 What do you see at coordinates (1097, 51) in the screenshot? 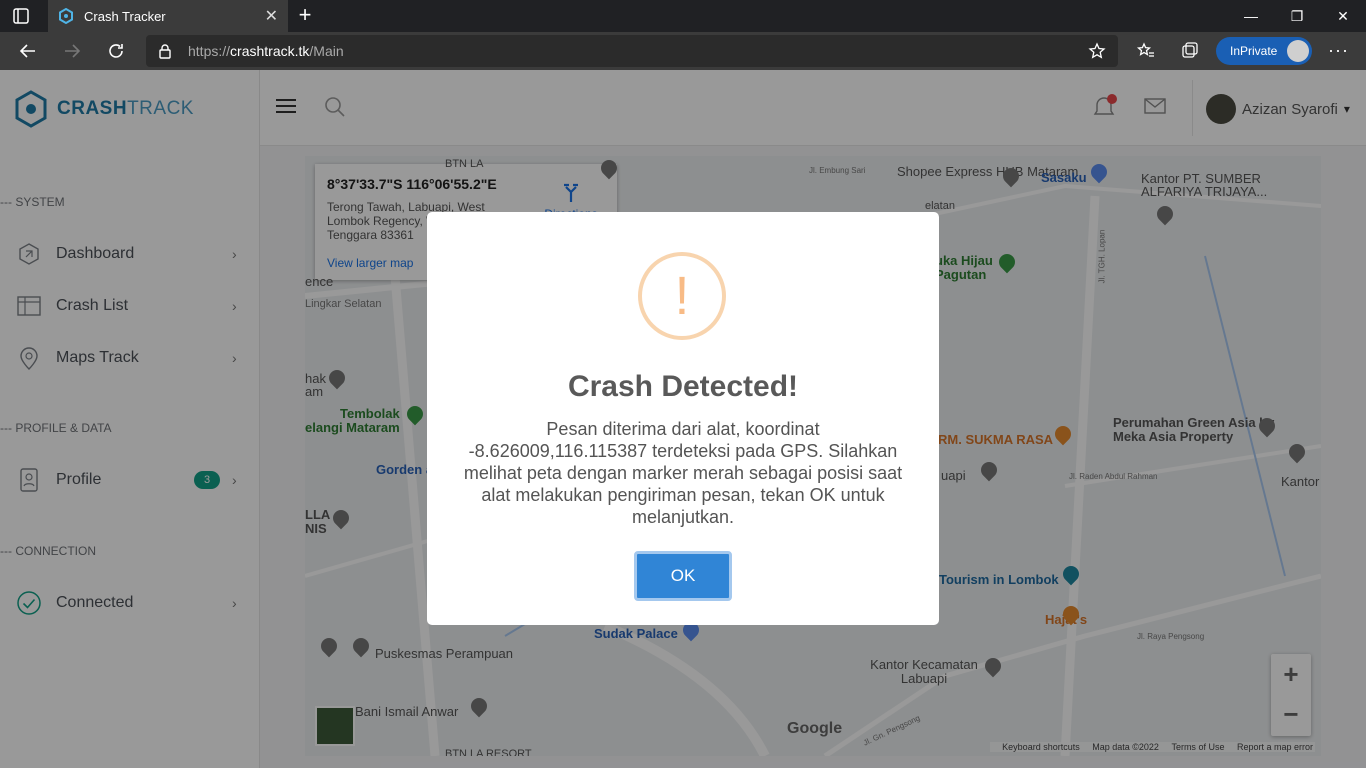
I see `add-favorite-icon` at bounding box center [1097, 51].